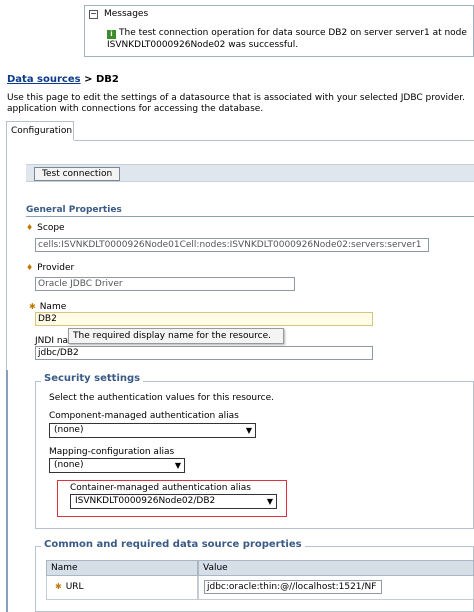 This screenshot has width=474, height=612. Describe the element at coordinates (203, 45) in the screenshot. I see `message-line-2: ISVNKDLT0000926Node02 was successful.` at that location.